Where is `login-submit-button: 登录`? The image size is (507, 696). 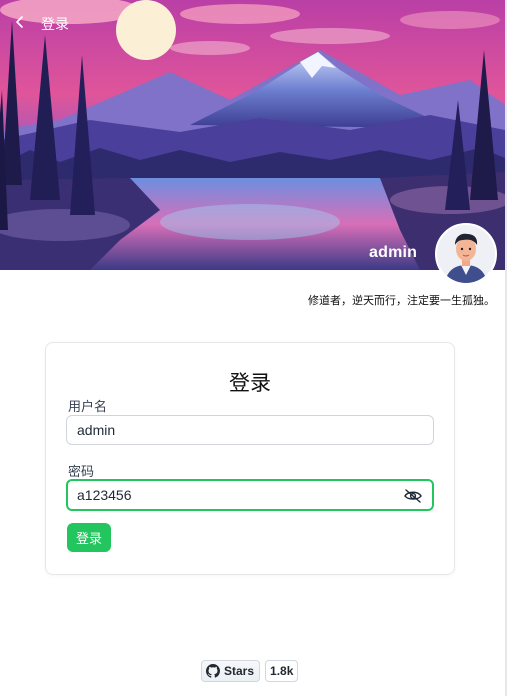
login-submit-button: 登录 is located at coordinates (89, 537).